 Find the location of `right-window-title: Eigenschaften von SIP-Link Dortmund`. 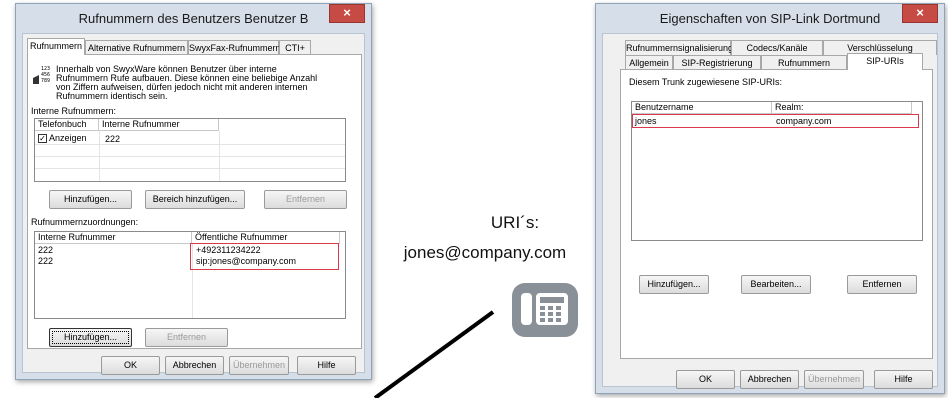

right-window-title: Eigenschaften von SIP-Link Dortmund is located at coordinates (770, 18).